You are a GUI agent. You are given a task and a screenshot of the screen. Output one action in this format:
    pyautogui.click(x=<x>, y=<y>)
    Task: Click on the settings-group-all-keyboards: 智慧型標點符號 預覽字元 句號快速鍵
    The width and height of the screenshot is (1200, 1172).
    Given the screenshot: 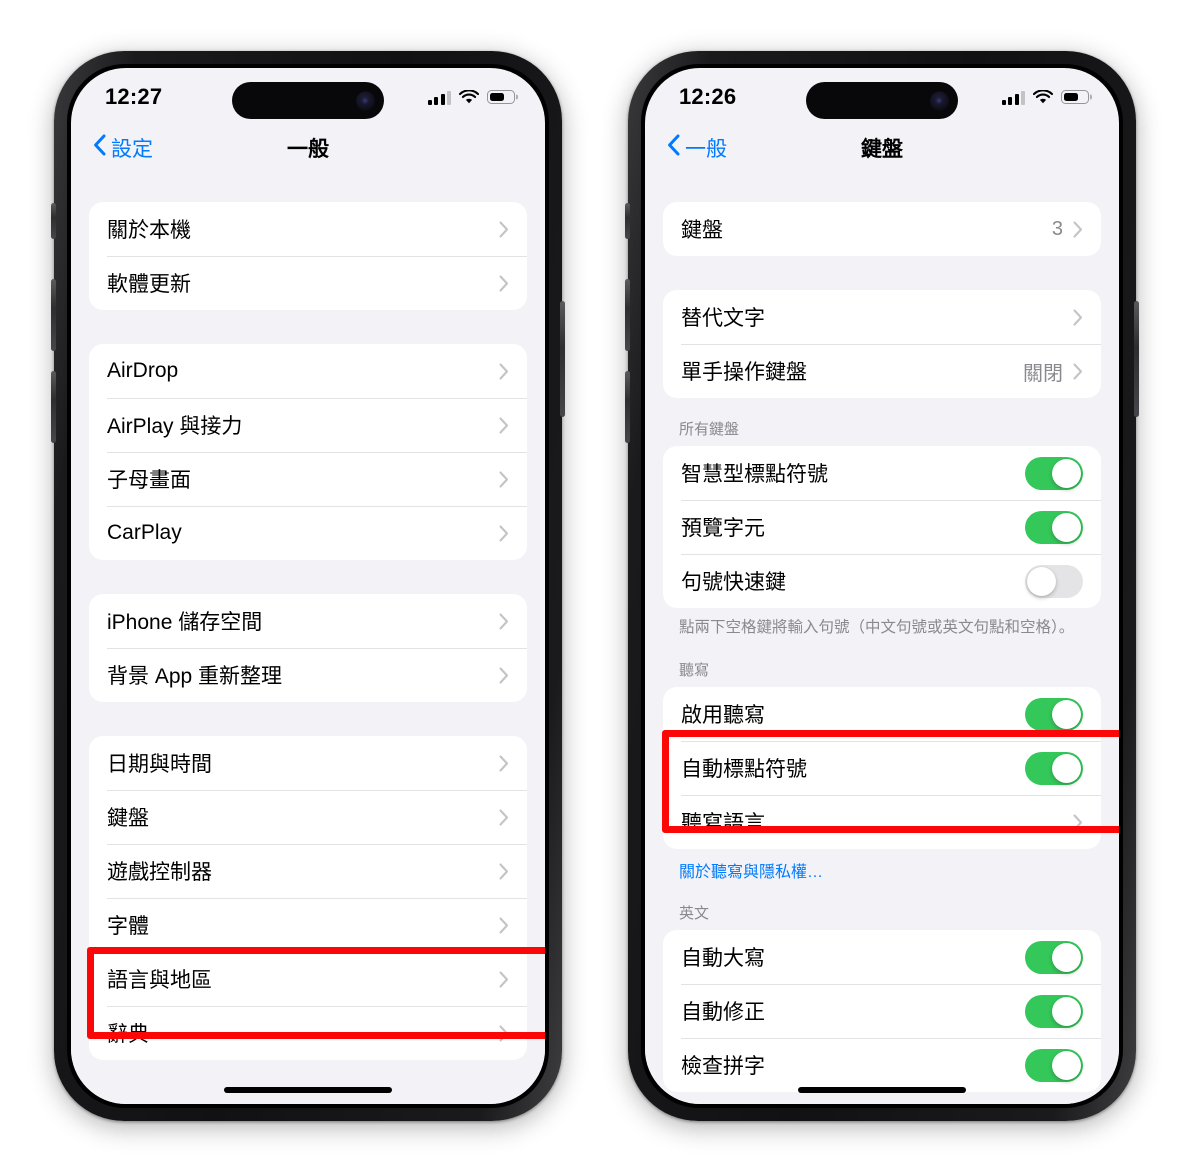 What is the action you would take?
    pyautogui.click(x=882, y=527)
    